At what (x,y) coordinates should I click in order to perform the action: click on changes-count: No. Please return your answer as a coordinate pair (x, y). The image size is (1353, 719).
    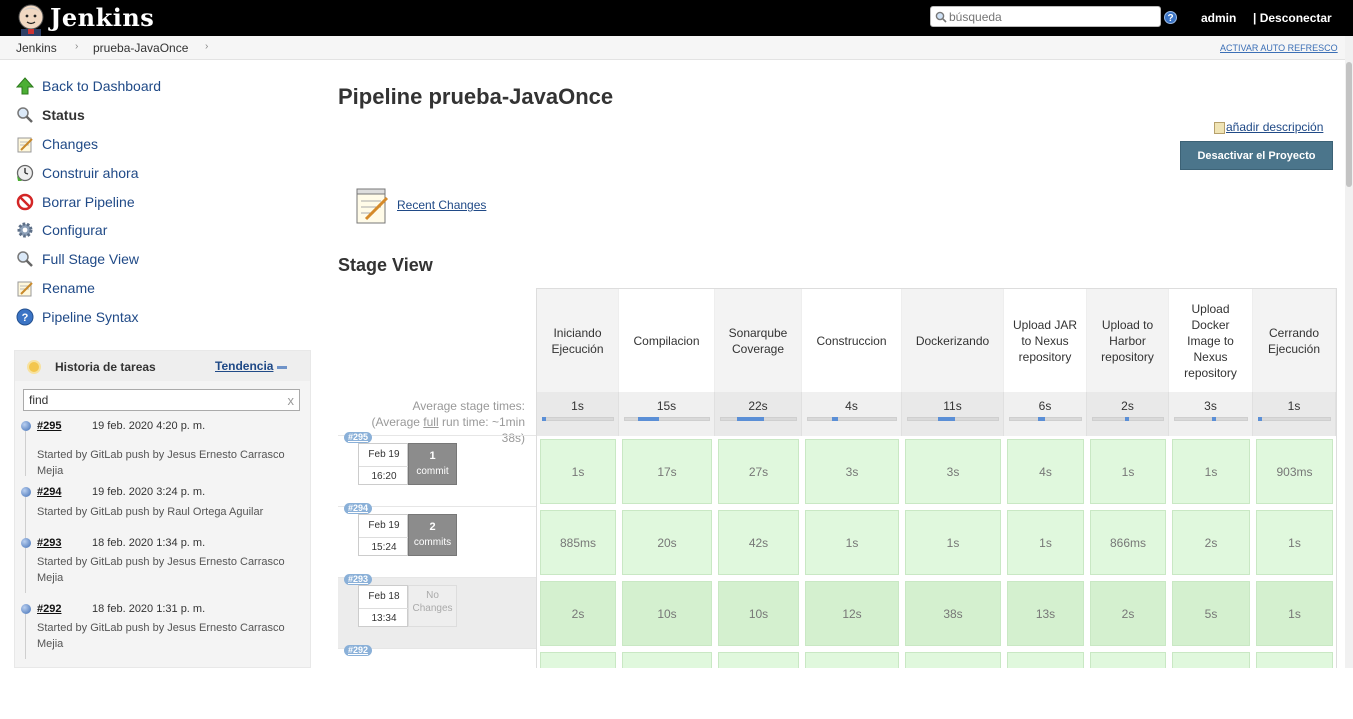
    Looking at the image, I should click on (432, 595).